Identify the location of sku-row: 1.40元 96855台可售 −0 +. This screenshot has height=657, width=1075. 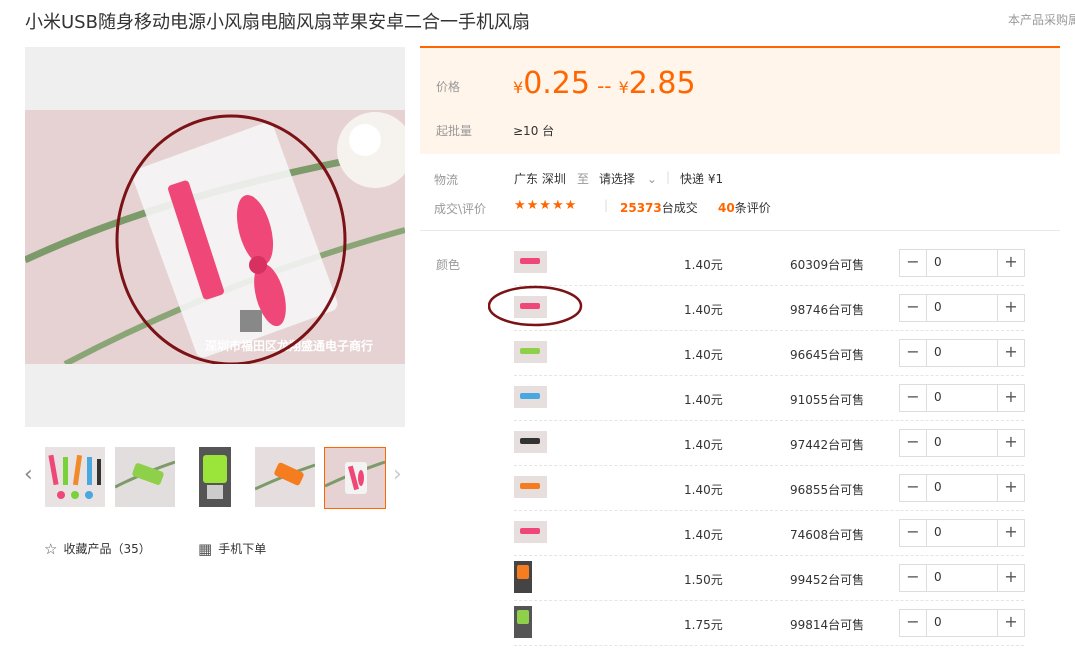
(769, 488).